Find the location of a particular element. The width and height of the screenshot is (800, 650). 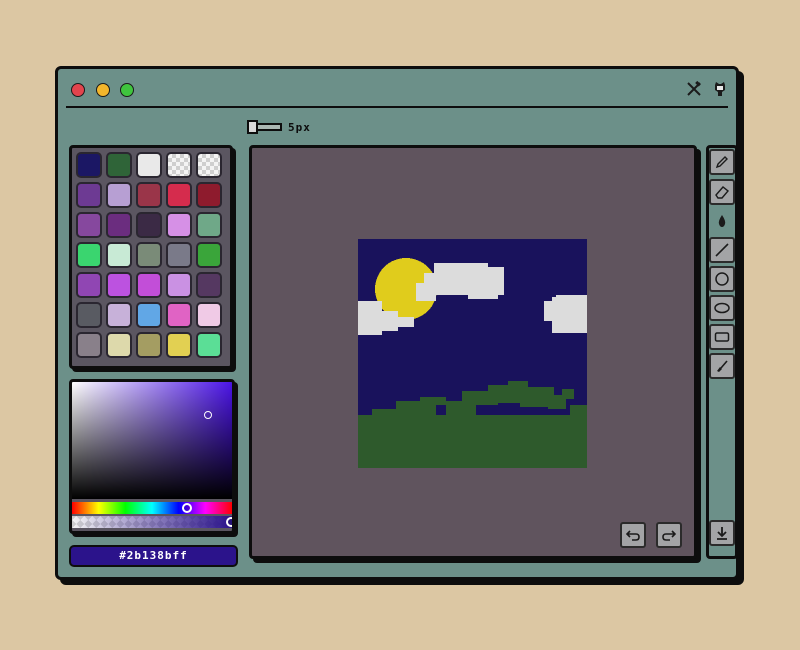

fill-icon is located at coordinates (722, 221).